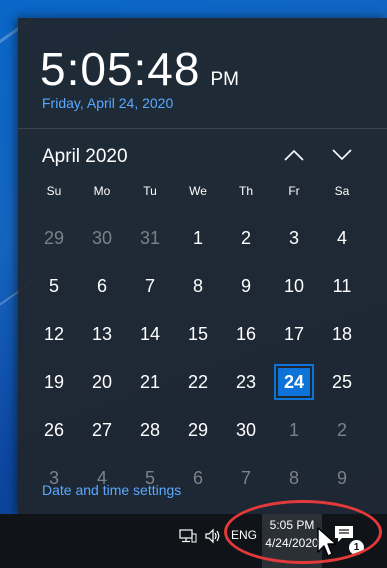  What do you see at coordinates (244, 535) in the screenshot?
I see `input-language-indicator: ENG` at bounding box center [244, 535].